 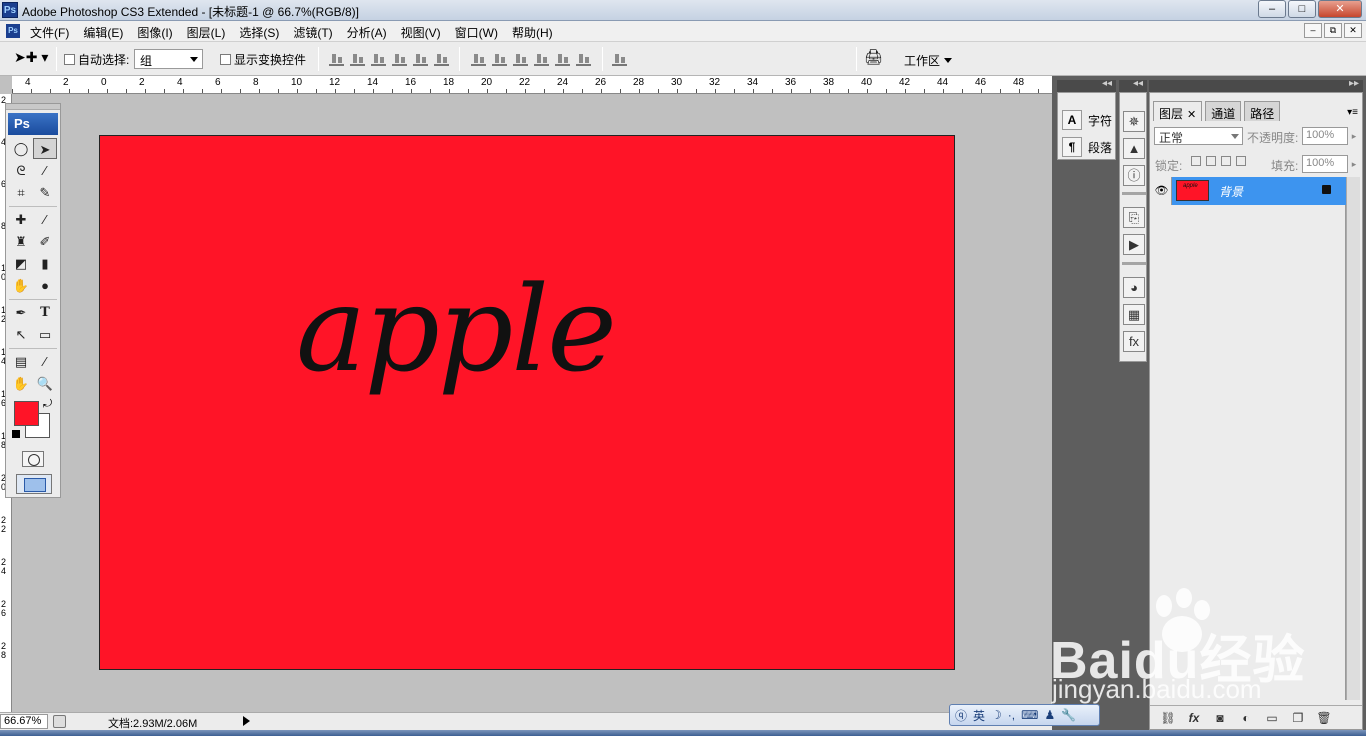 What do you see at coordinates (1256, 85) in the screenshot?
I see `layers-collapse-bar: ▸▸` at bounding box center [1256, 85].